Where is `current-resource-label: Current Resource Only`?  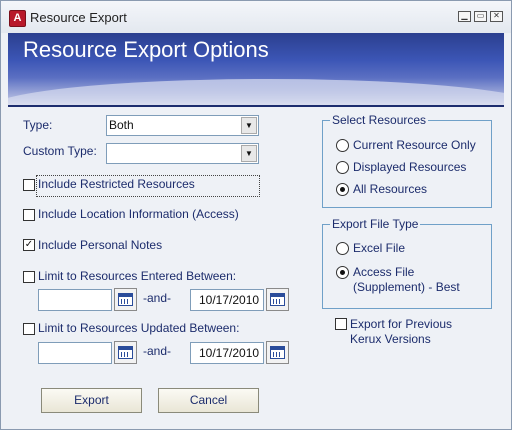
current-resource-label: Current Resource Only is located at coordinates (414, 145).